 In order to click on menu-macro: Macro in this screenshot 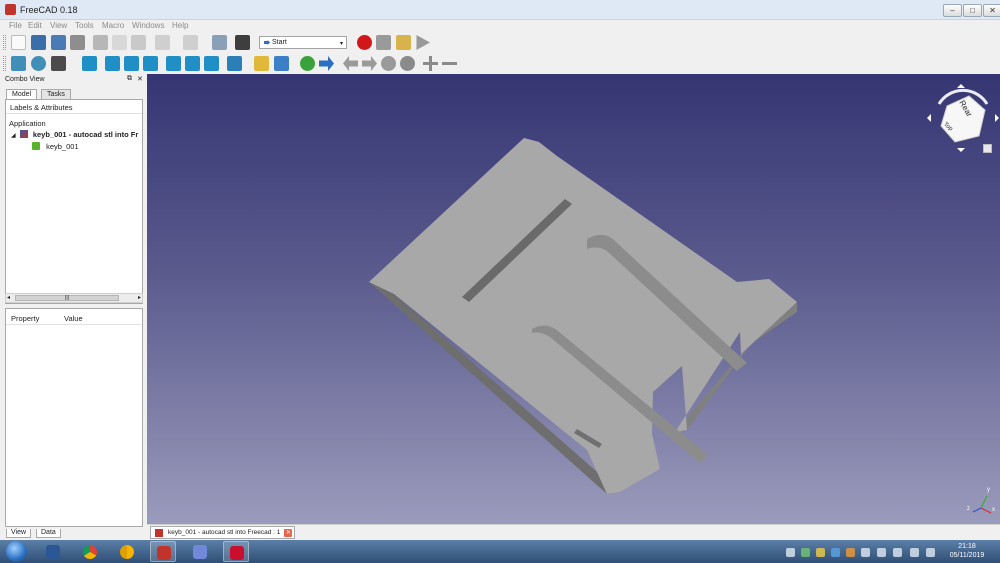, I will do `click(113, 25)`.